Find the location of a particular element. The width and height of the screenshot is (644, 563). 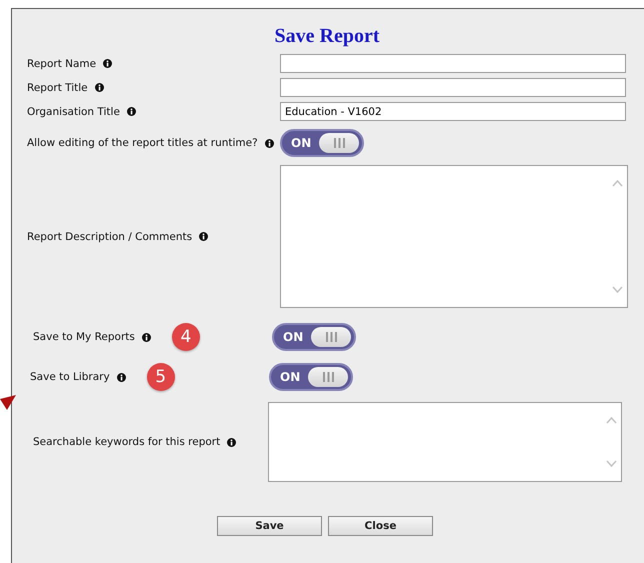

field-label: Report Name is located at coordinates (61, 64).